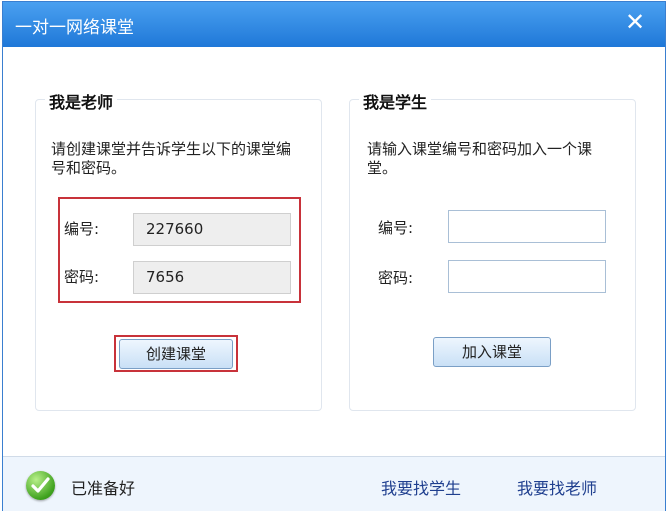 This screenshot has height=515, width=670. What do you see at coordinates (396, 278) in the screenshot?
I see `student-password-label: 密码:` at bounding box center [396, 278].